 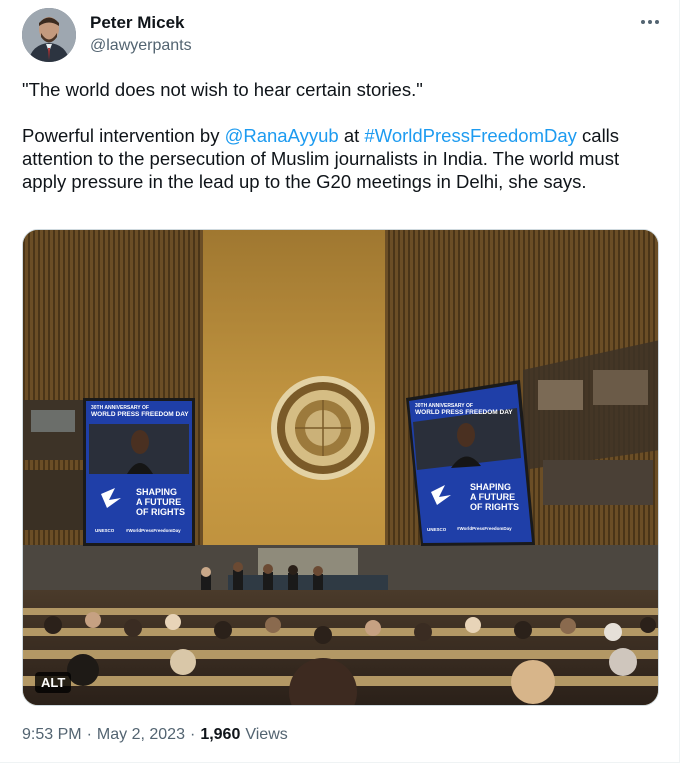 I want to click on more-options-button, so click(x=650, y=22).